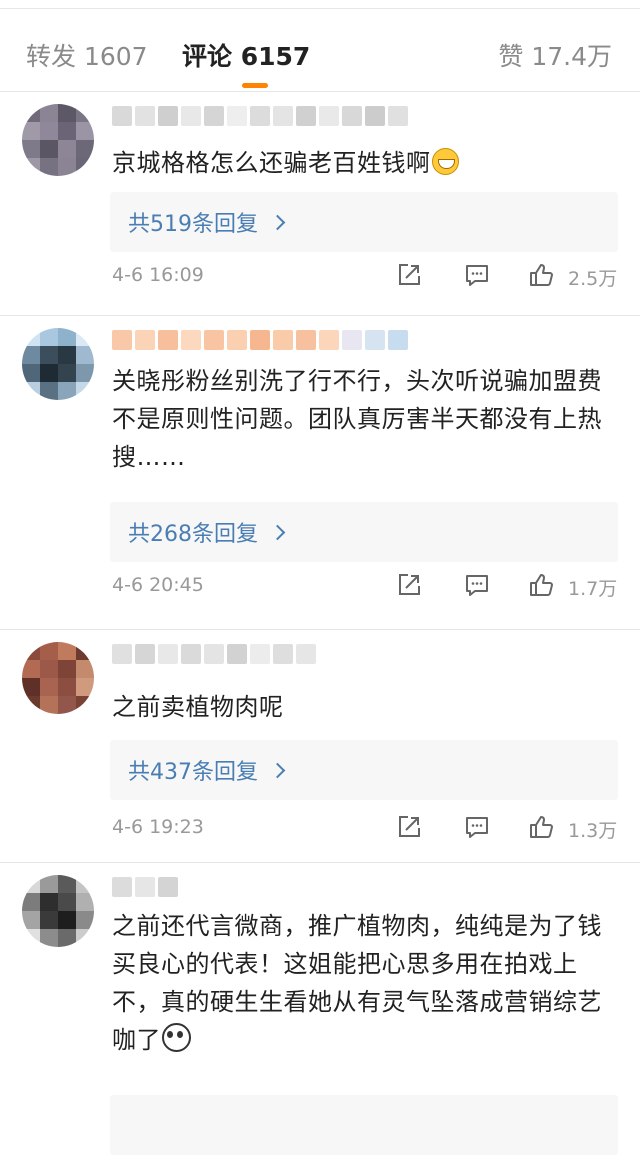 The width and height of the screenshot is (640, 1155). I want to click on panda-emoji-icon, so click(176, 1037).